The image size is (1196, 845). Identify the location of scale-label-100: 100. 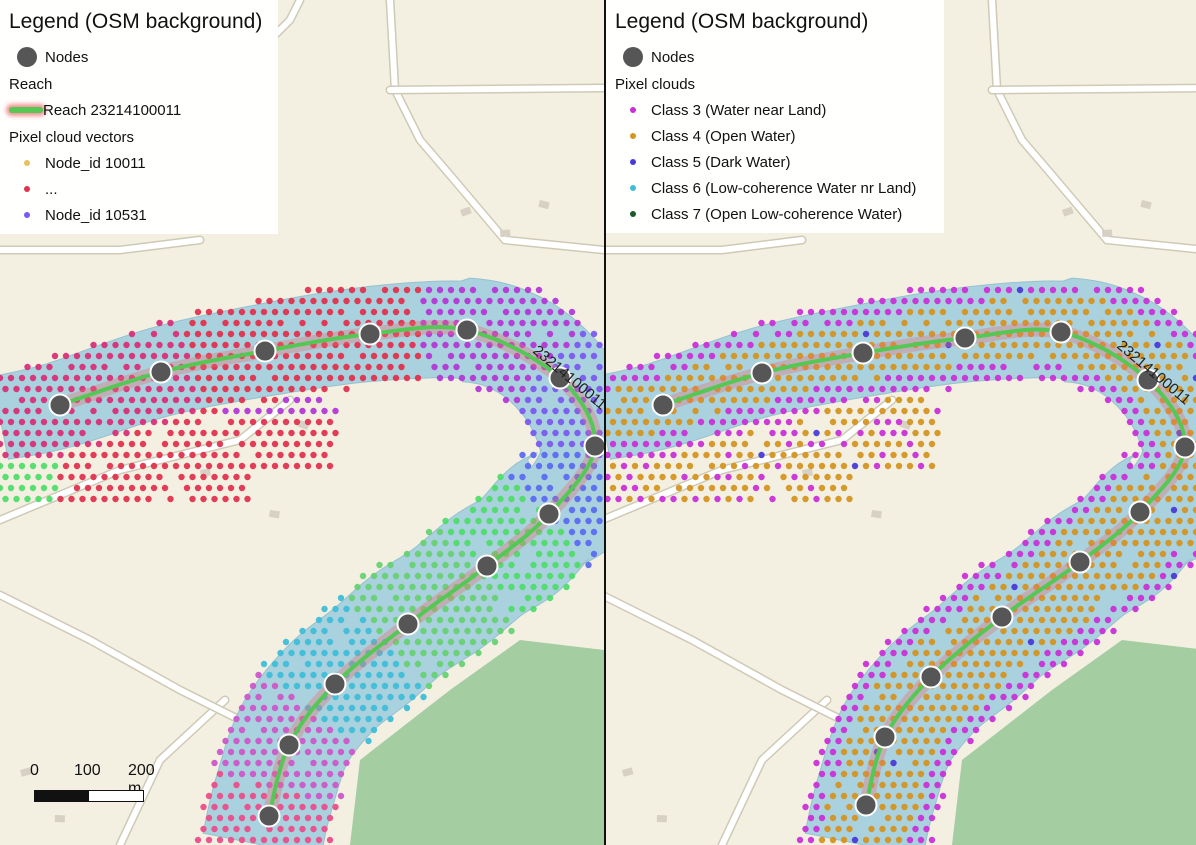
(87, 770).